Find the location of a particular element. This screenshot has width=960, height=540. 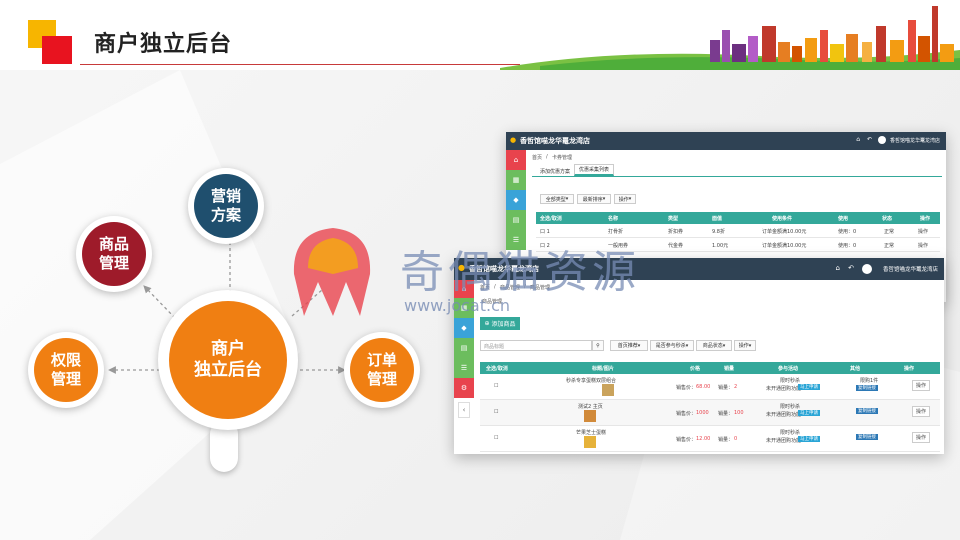

breadcrumb-sep: / is located at coordinates (547, 157).